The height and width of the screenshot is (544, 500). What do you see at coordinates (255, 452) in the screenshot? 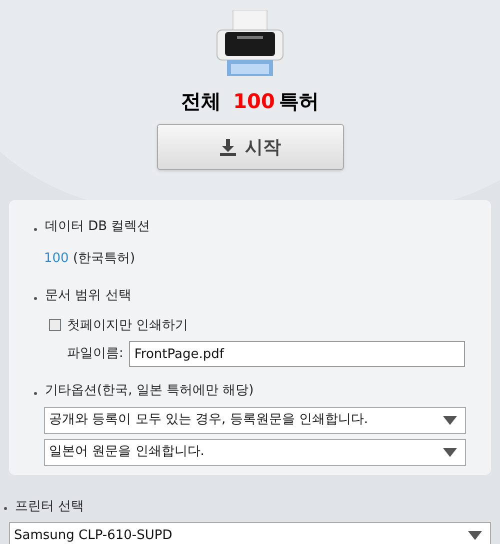
I see `option-select: 일본어 원문을 인쇄합니다.` at bounding box center [255, 452].